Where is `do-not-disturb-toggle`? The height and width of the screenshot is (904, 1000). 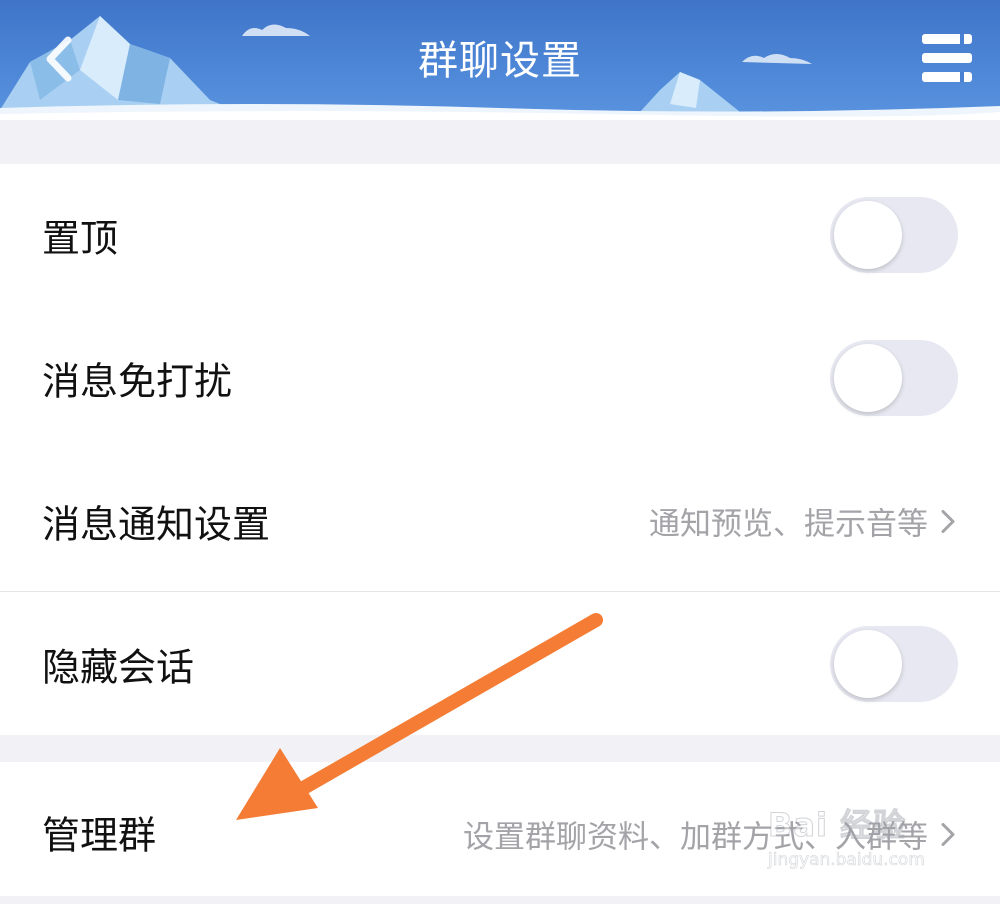 do-not-disturb-toggle is located at coordinates (894, 378).